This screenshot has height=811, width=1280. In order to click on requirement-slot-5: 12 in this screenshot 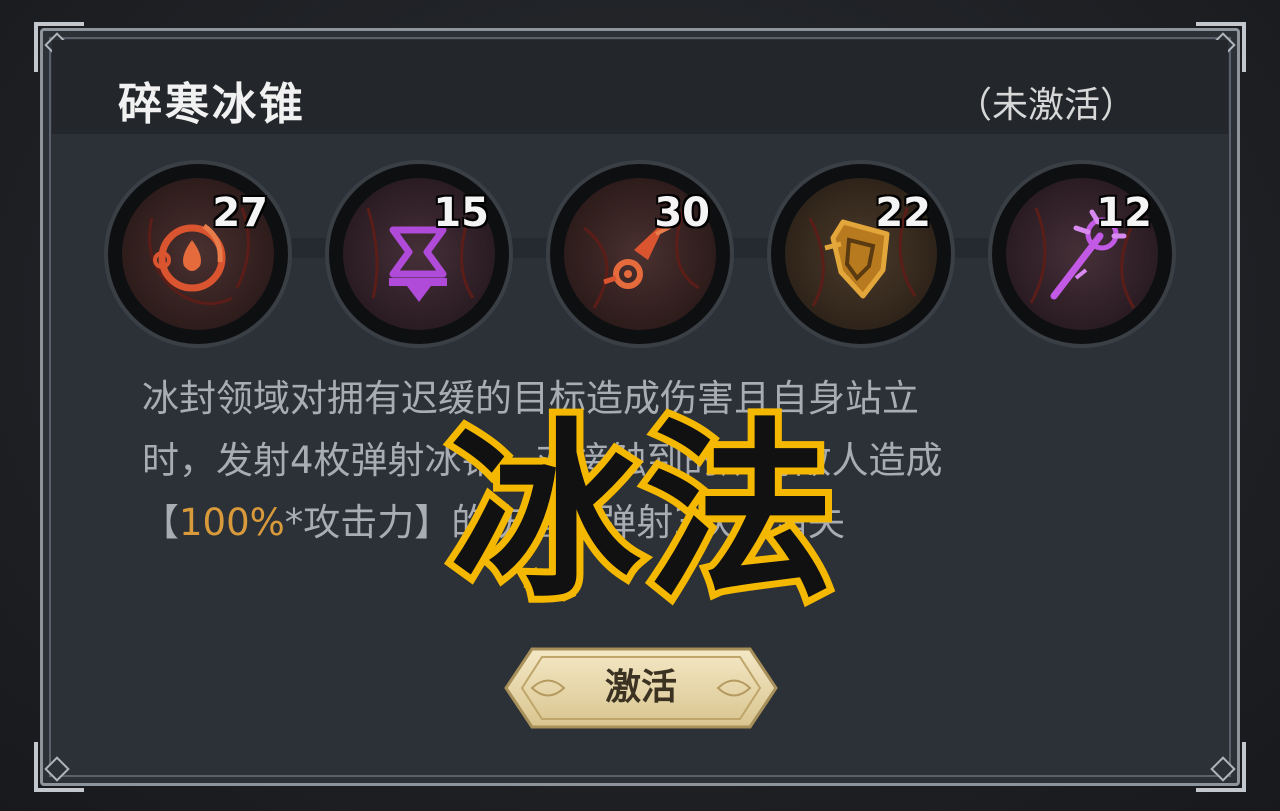, I will do `click(1082, 254)`.